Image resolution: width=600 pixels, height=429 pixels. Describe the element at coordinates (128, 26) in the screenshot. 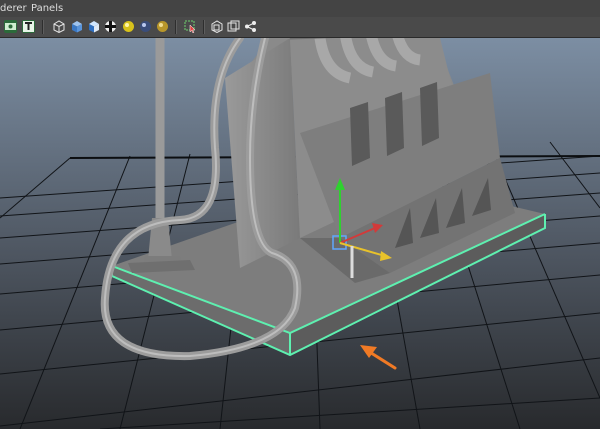

I see `lights-sphere-icon` at that location.